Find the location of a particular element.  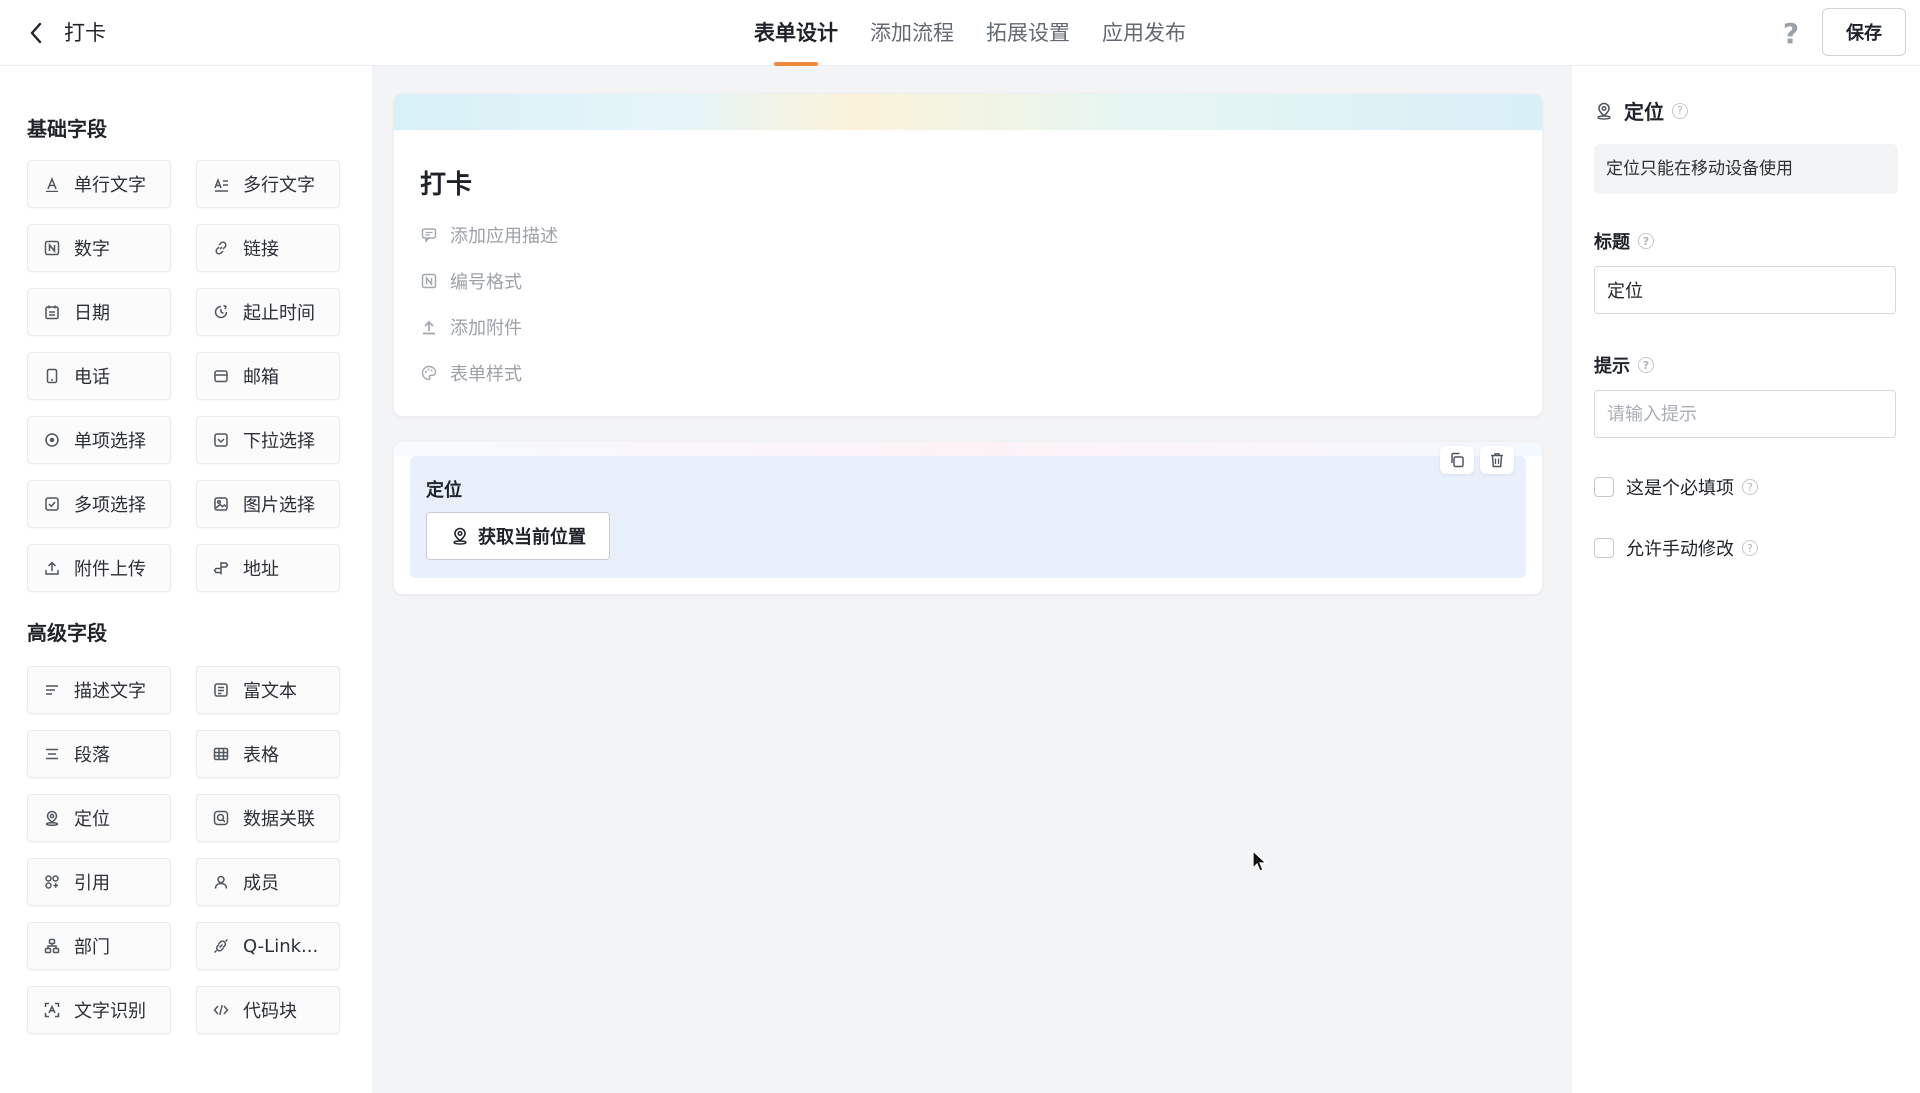

palette-item-single-line-text: 单行文字 is located at coordinates (99, 184).